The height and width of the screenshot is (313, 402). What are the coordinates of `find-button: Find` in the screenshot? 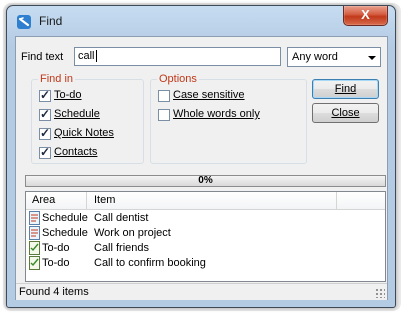 It's located at (345, 89).